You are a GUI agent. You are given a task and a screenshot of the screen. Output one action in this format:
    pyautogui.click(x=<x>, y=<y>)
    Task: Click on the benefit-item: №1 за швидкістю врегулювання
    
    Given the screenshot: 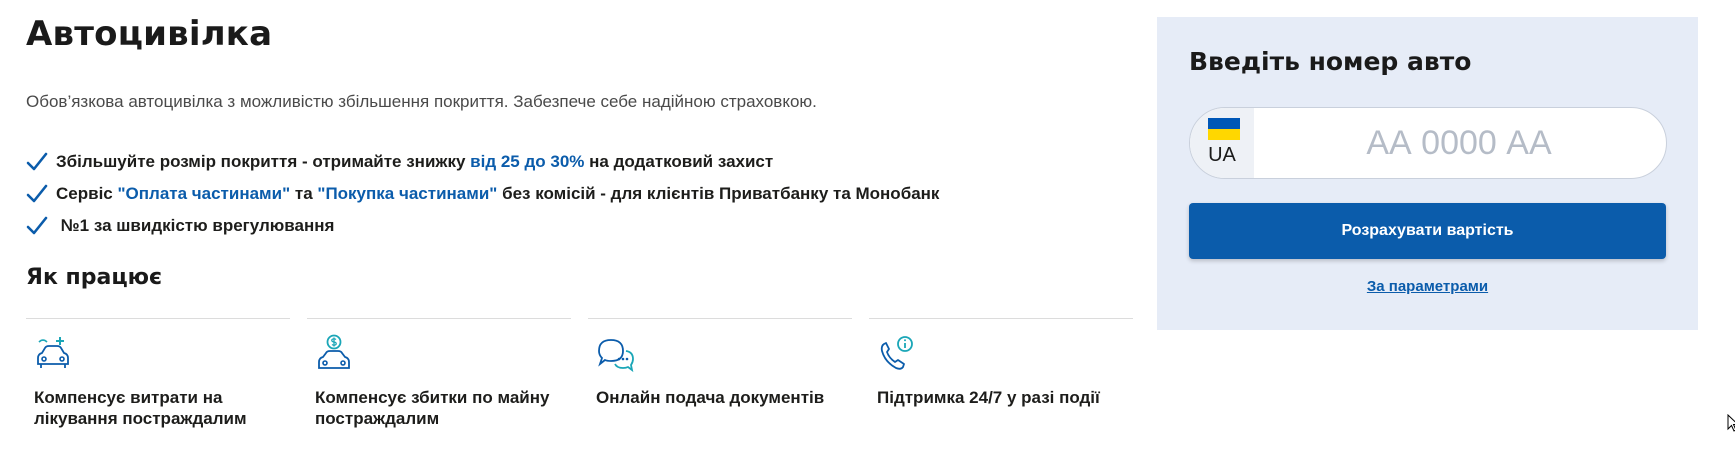 What is the action you would take?
    pyautogui.click(x=482, y=226)
    